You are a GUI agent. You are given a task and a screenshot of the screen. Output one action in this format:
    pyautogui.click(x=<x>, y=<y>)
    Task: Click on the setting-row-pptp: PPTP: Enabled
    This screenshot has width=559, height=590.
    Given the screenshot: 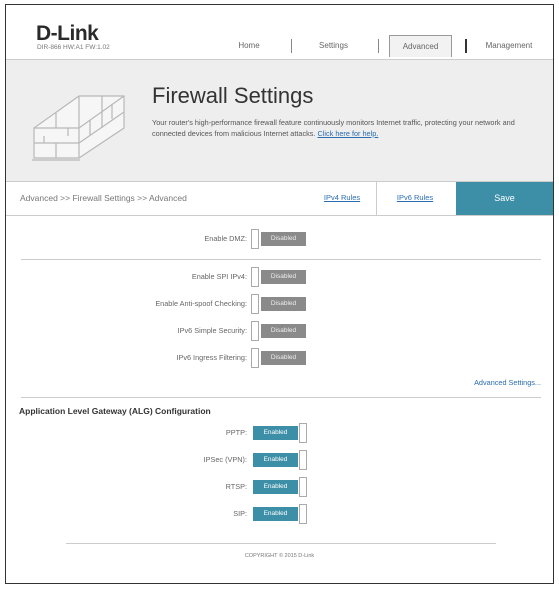 What is the action you would take?
    pyautogui.click(x=279, y=433)
    